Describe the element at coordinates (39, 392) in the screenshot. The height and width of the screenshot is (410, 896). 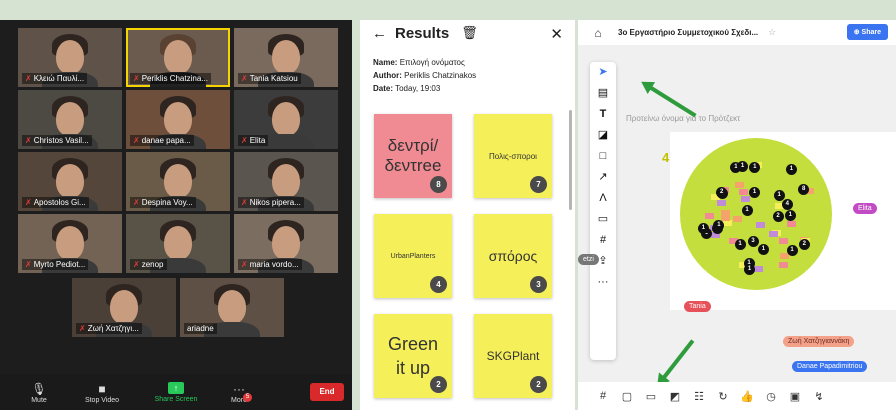
I see `mute-button: 🎙 Mute` at that location.